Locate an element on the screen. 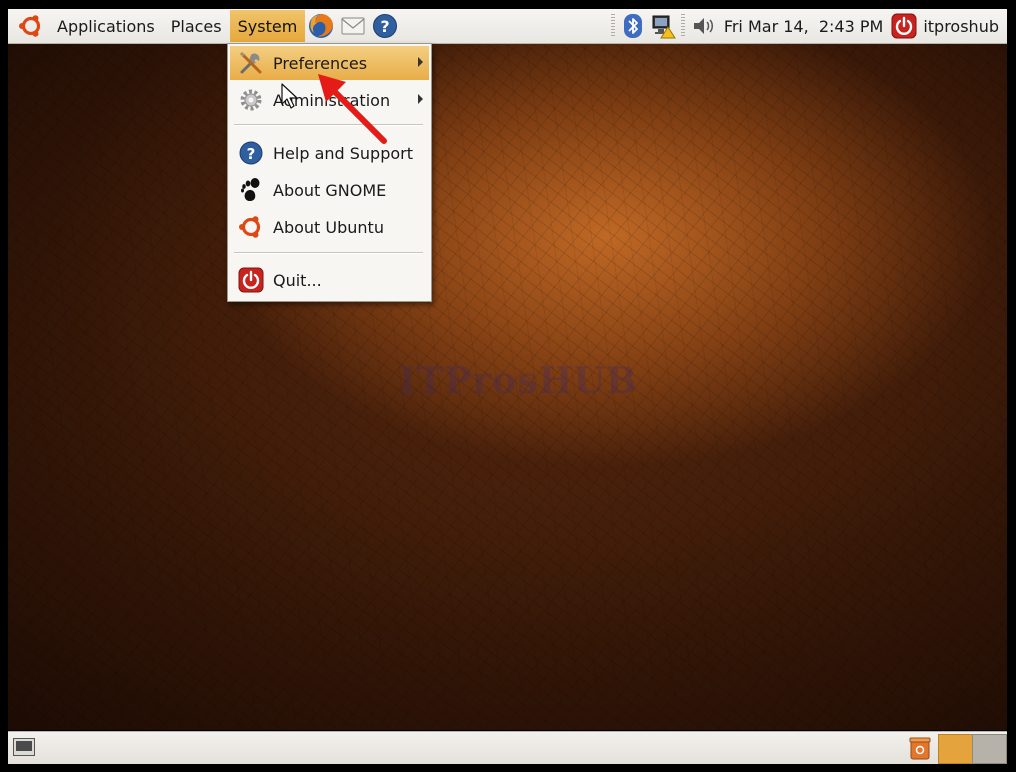  menu-item-administration: Administration is located at coordinates (329, 100).